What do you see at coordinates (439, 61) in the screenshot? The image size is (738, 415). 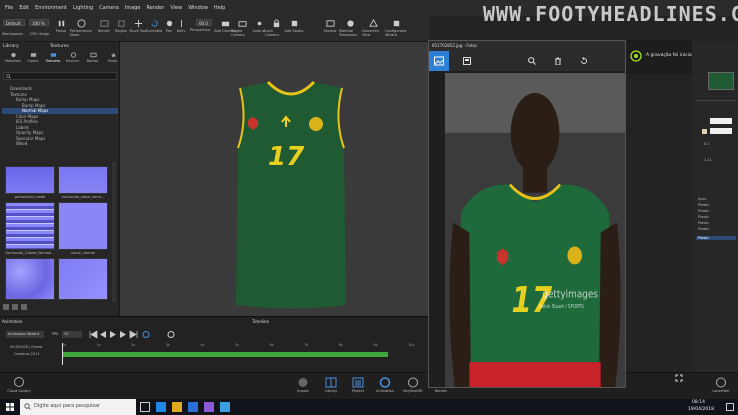 I see `photos-view-button` at bounding box center [439, 61].